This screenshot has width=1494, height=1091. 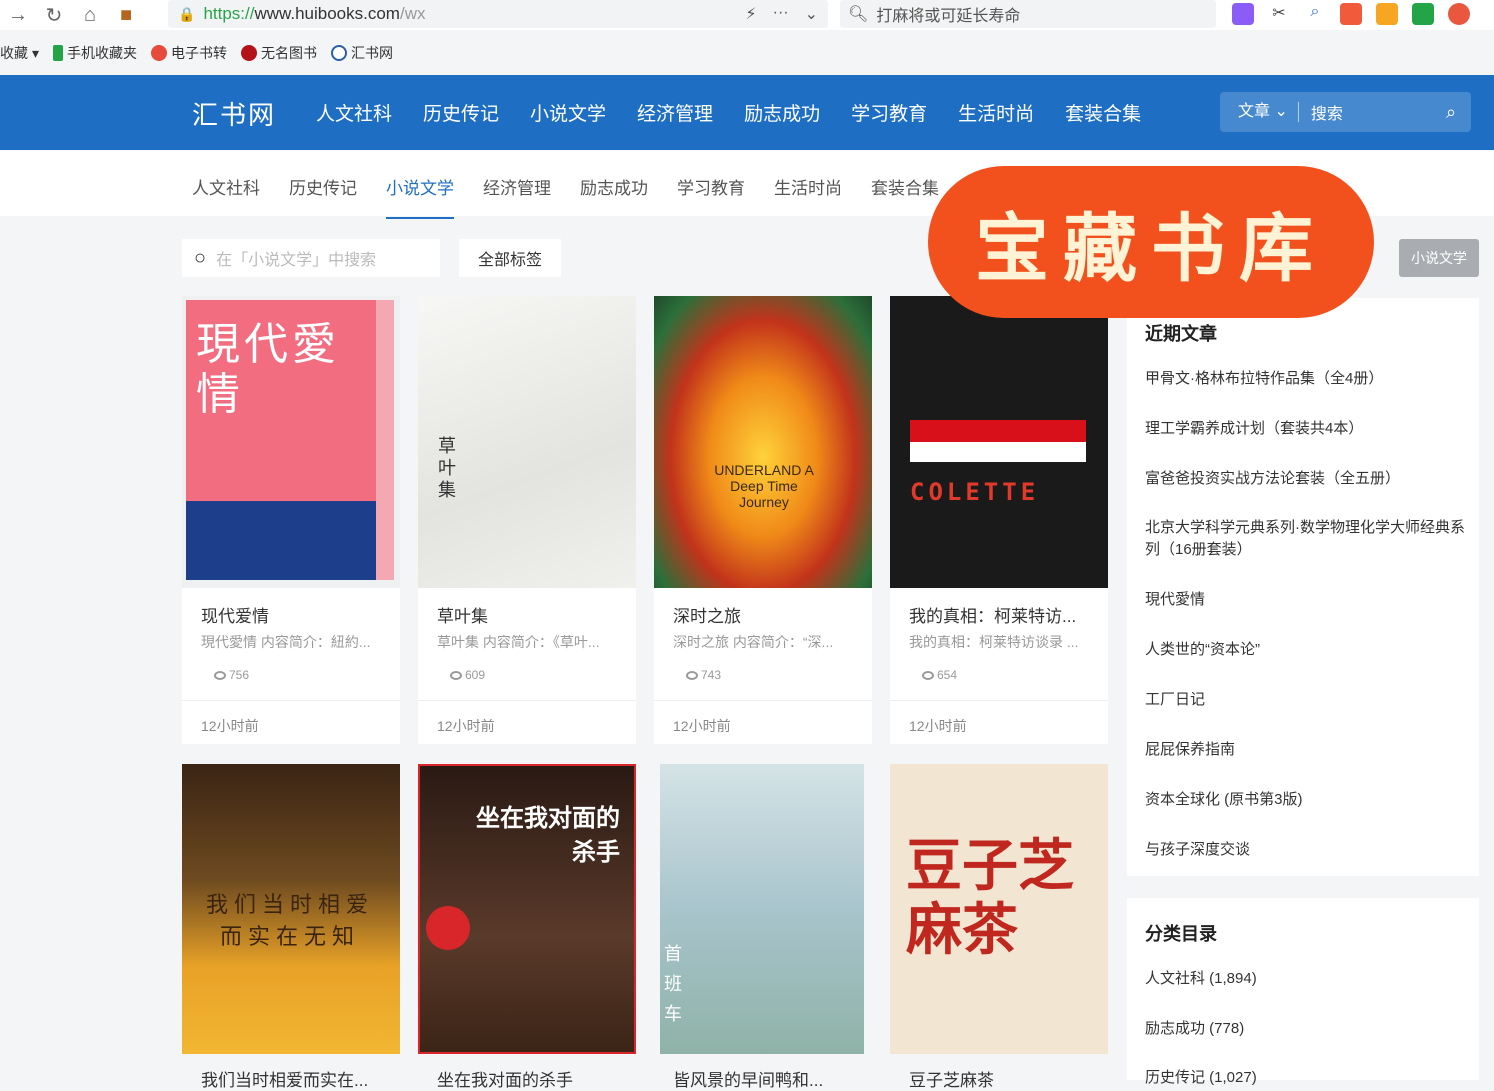 I want to click on bookmark-ebook: 电子书转, so click(x=189, y=53).